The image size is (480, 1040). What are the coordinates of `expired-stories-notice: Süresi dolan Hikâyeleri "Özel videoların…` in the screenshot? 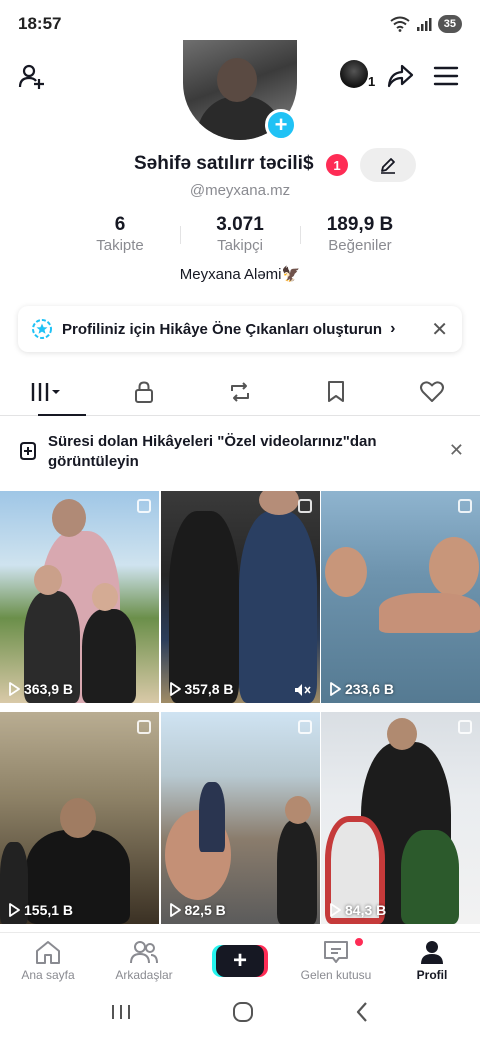 It's located at (241, 454).